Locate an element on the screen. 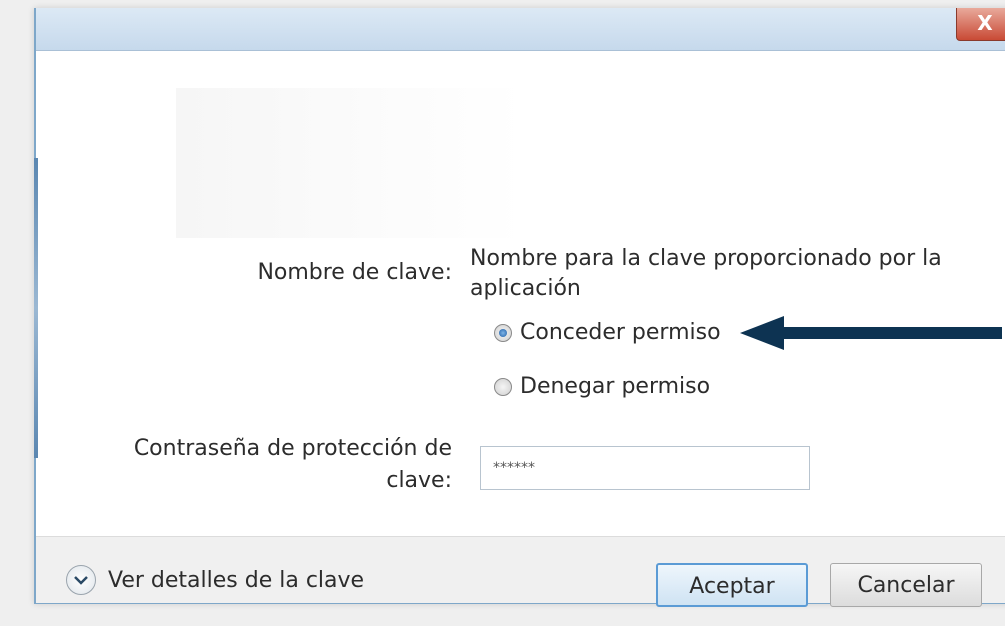  window-edge-strip is located at coordinates (36, 308).